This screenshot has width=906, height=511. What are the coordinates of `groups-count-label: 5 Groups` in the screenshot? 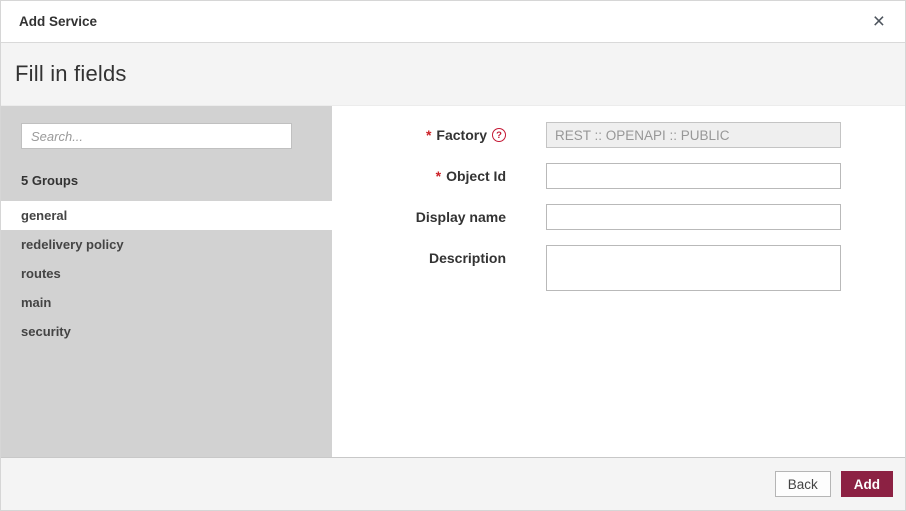 It's located at (50, 180).